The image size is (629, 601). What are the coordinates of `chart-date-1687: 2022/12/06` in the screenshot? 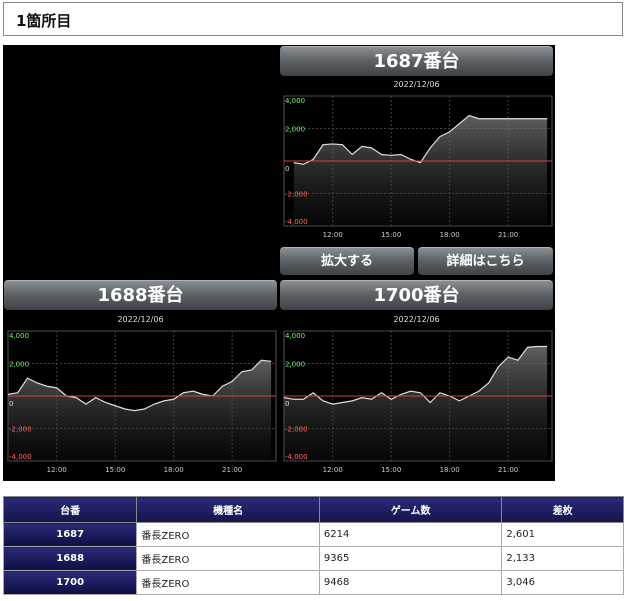 It's located at (416, 84).